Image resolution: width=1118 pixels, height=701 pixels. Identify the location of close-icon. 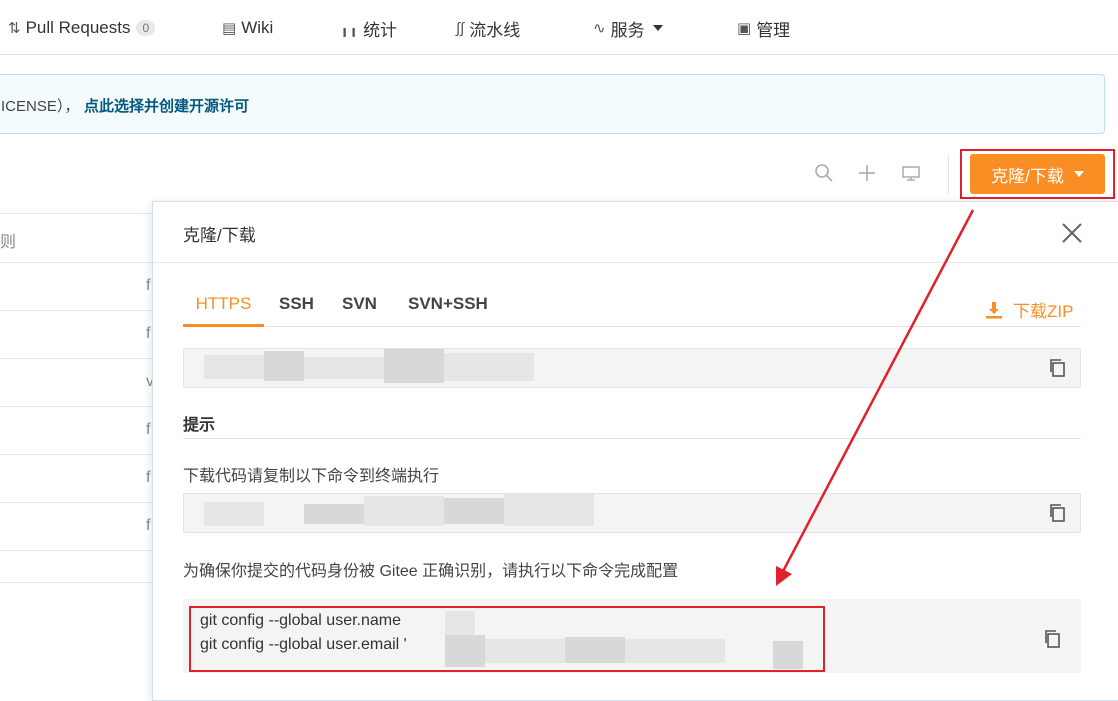
(1072, 233).